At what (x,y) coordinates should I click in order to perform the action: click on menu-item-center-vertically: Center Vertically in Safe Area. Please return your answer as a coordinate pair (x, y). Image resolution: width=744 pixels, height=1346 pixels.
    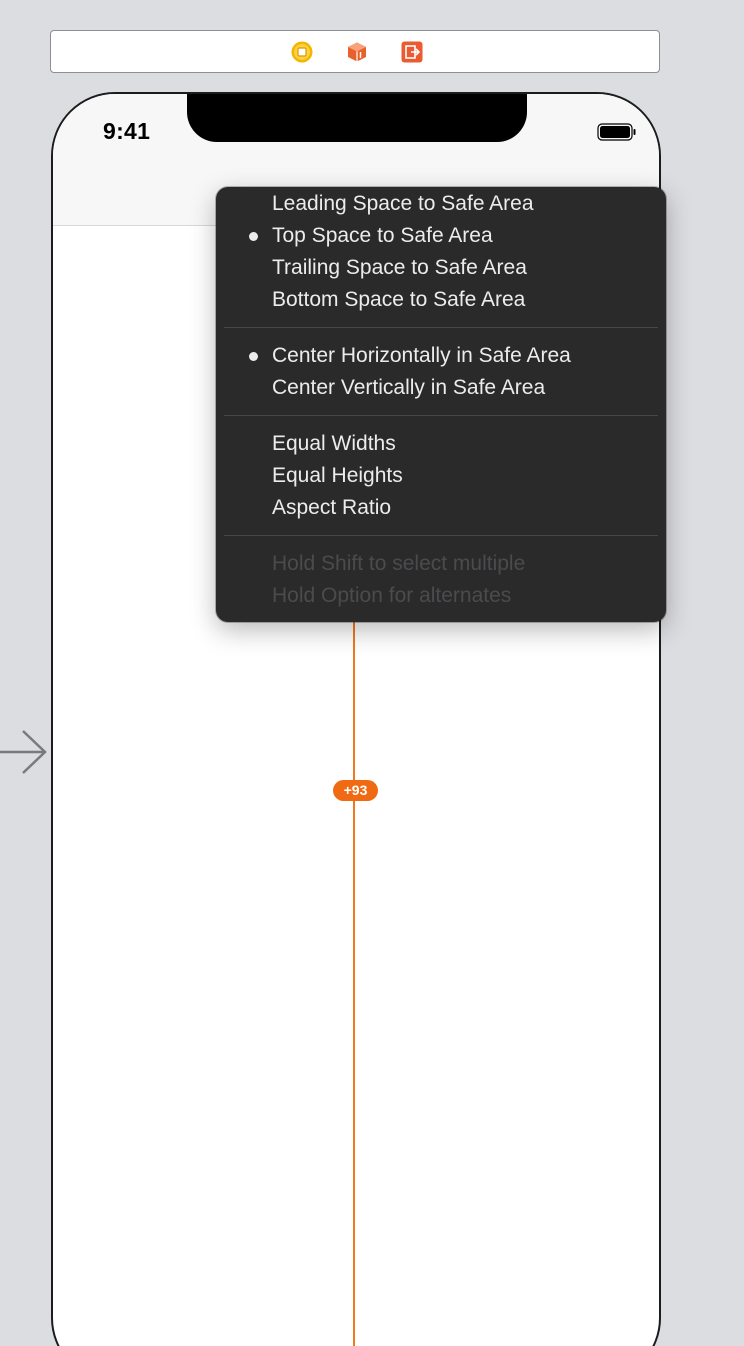
    Looking at the image, I should click on (441, 388).